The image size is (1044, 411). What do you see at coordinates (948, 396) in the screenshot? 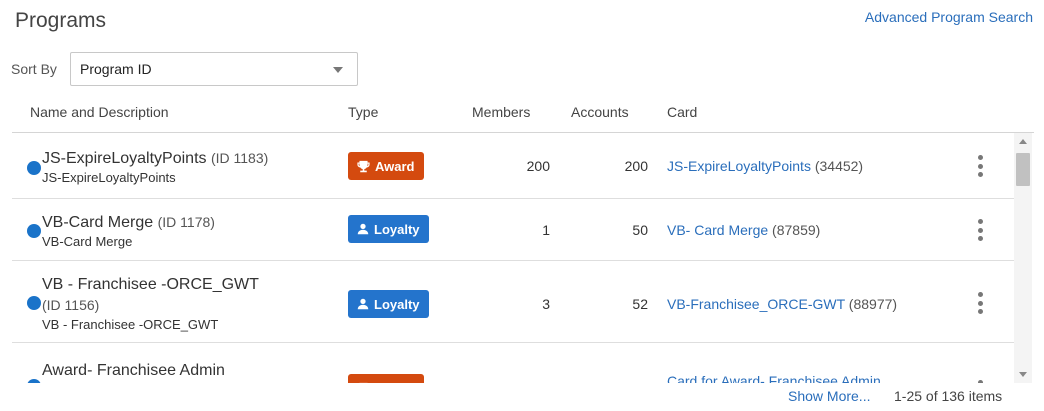
I see `item-count: 1-25 of 136 items` at bounding box center [948, 396].